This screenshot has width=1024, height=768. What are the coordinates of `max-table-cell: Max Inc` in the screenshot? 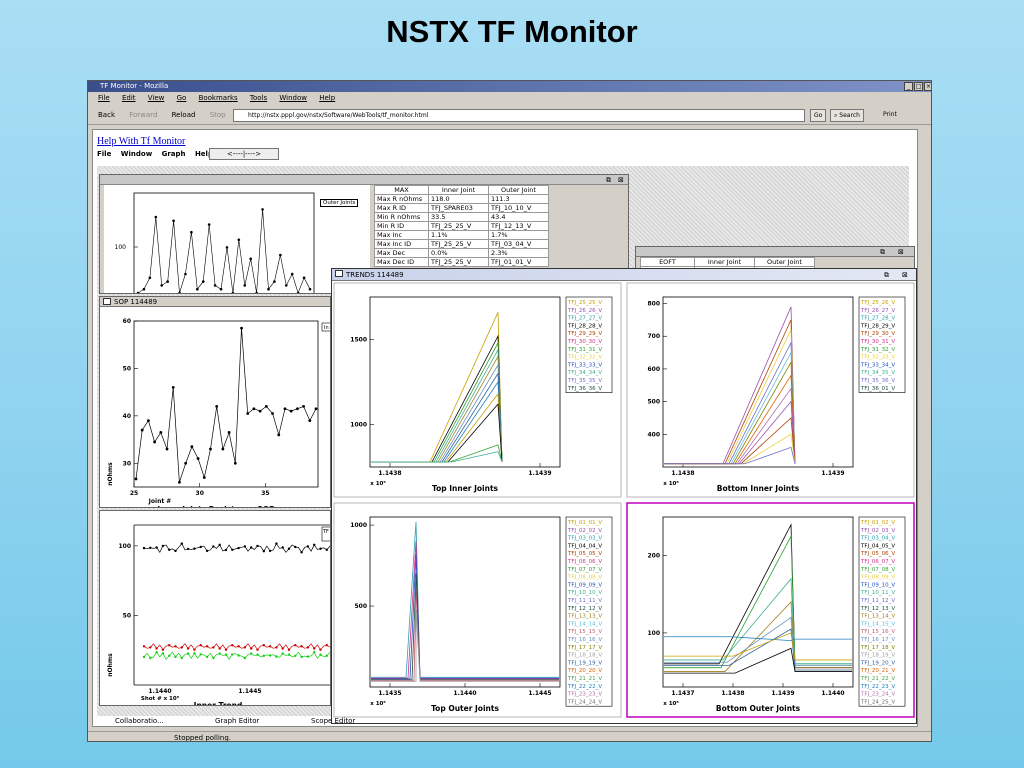 It's located at (401, 235).